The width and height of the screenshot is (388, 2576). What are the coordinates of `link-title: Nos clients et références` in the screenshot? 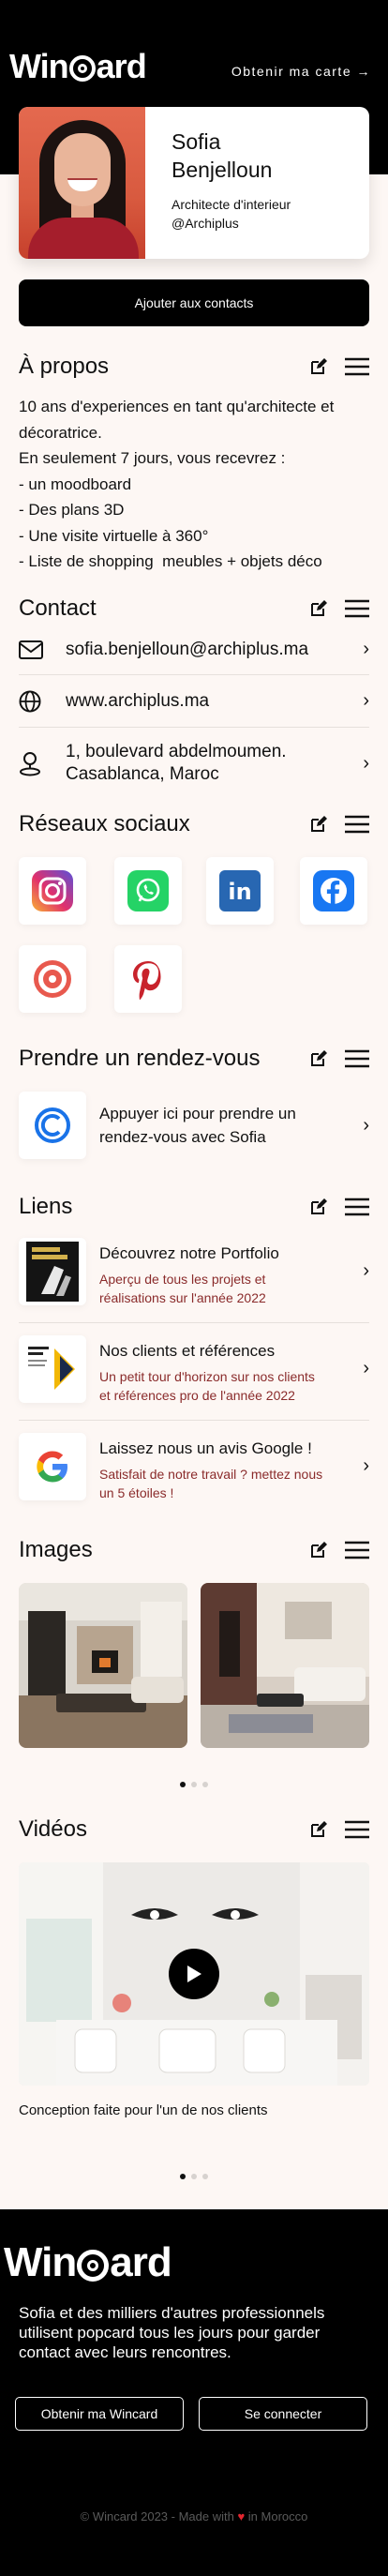 It's located at (187, 1351).